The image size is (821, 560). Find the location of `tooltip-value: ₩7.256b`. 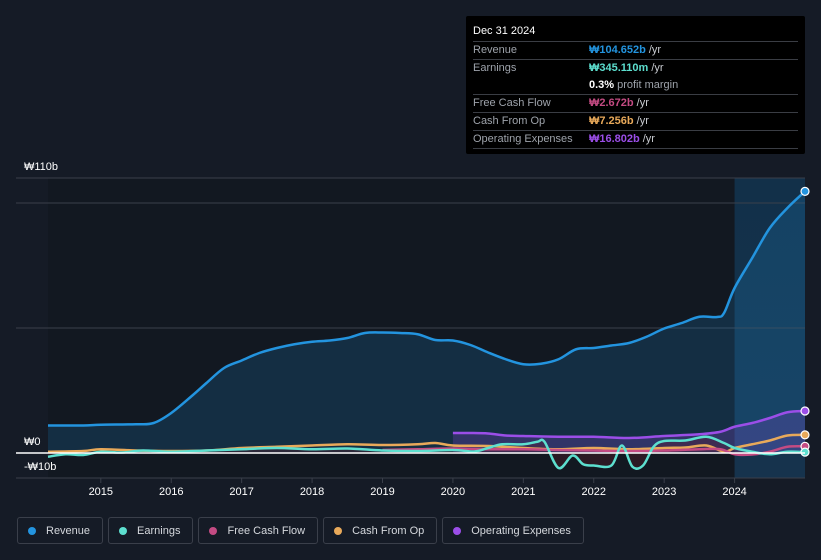

tooltip-value: ₩7.256b is located at coordinates (611, 121).